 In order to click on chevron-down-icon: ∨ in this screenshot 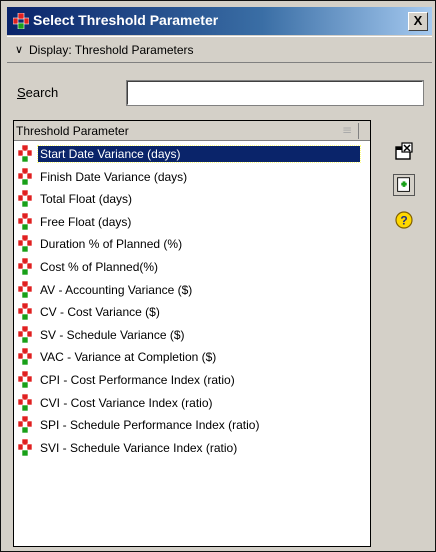, I will do `click(19, 49)`.